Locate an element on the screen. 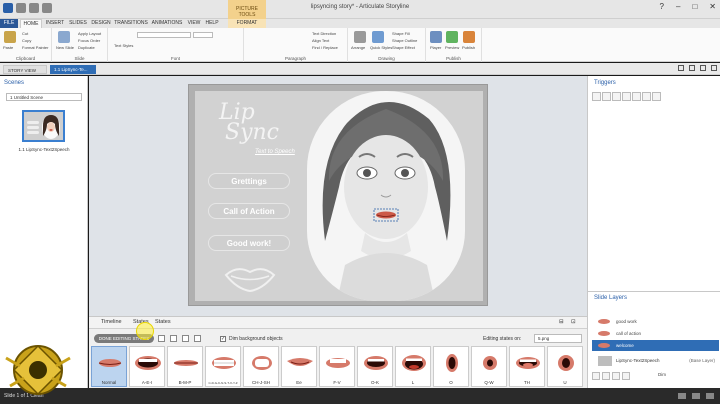 This screenshot has width=720, height=404. edit-trigger-icon is located at coordinates (606, 96).